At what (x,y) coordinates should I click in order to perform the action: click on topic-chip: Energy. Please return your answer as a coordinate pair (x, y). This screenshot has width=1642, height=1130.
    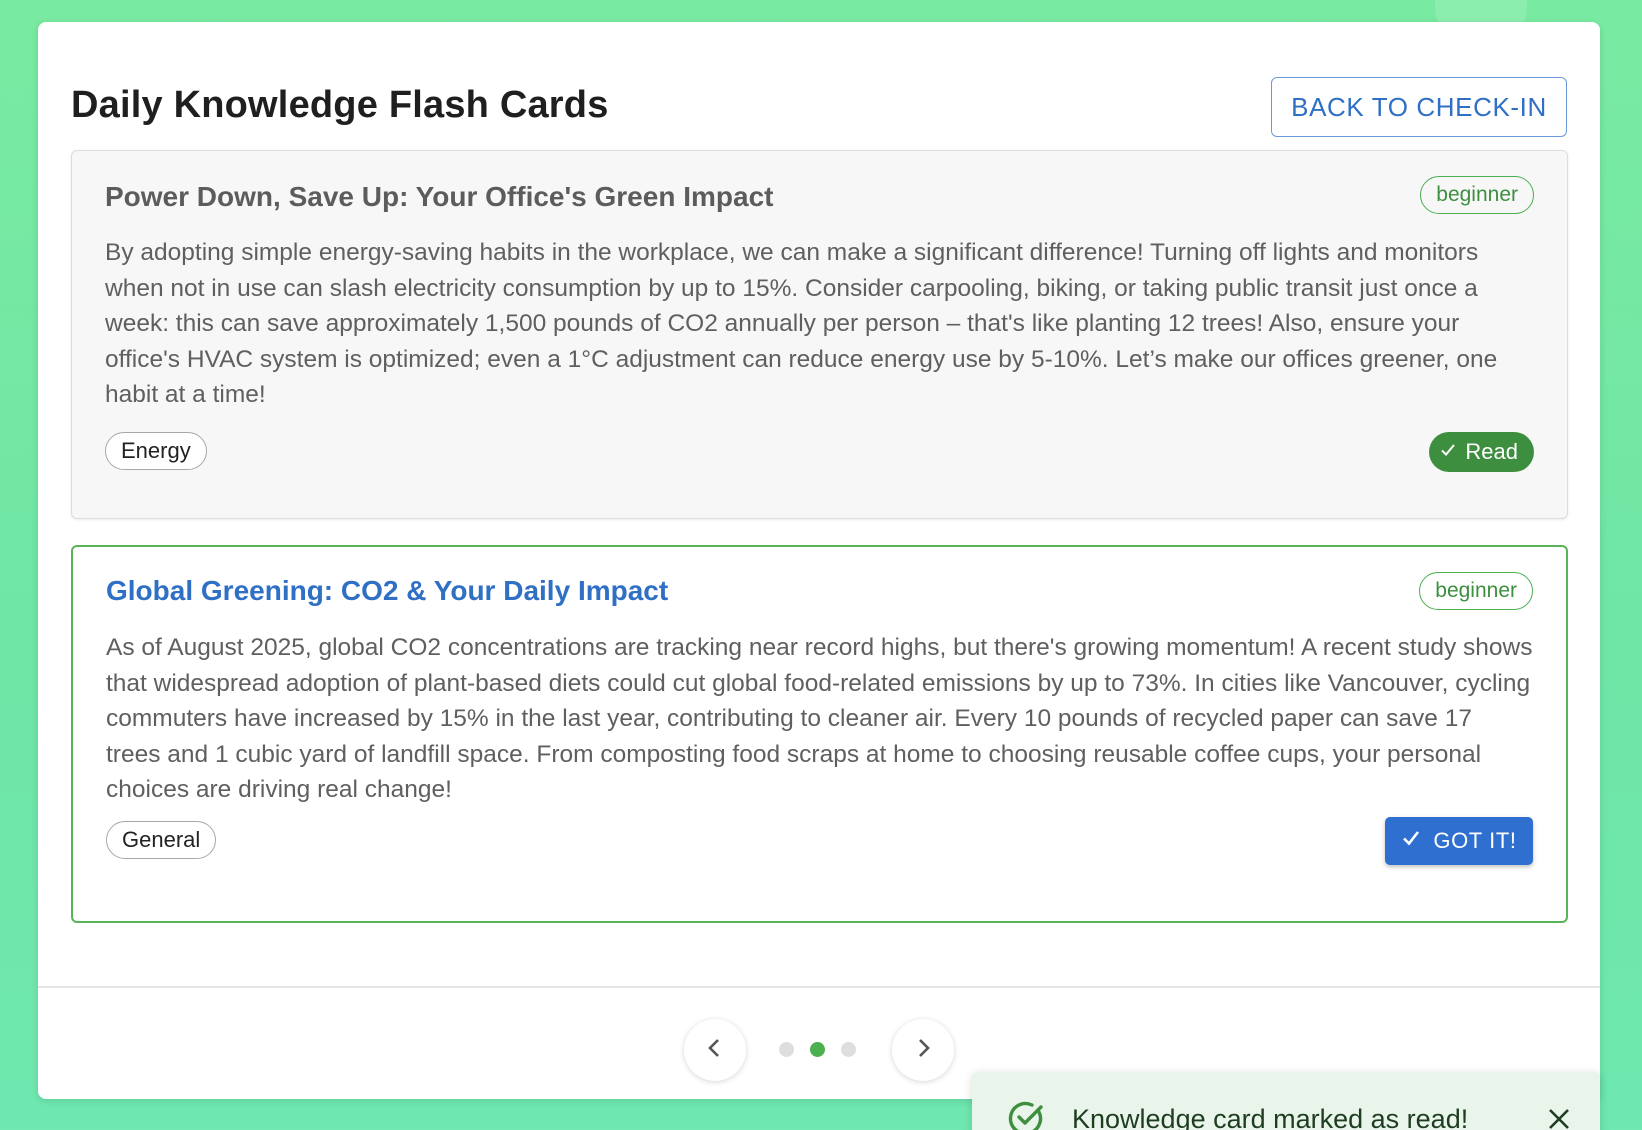
    Looking at the image, I should click on (156, 451).